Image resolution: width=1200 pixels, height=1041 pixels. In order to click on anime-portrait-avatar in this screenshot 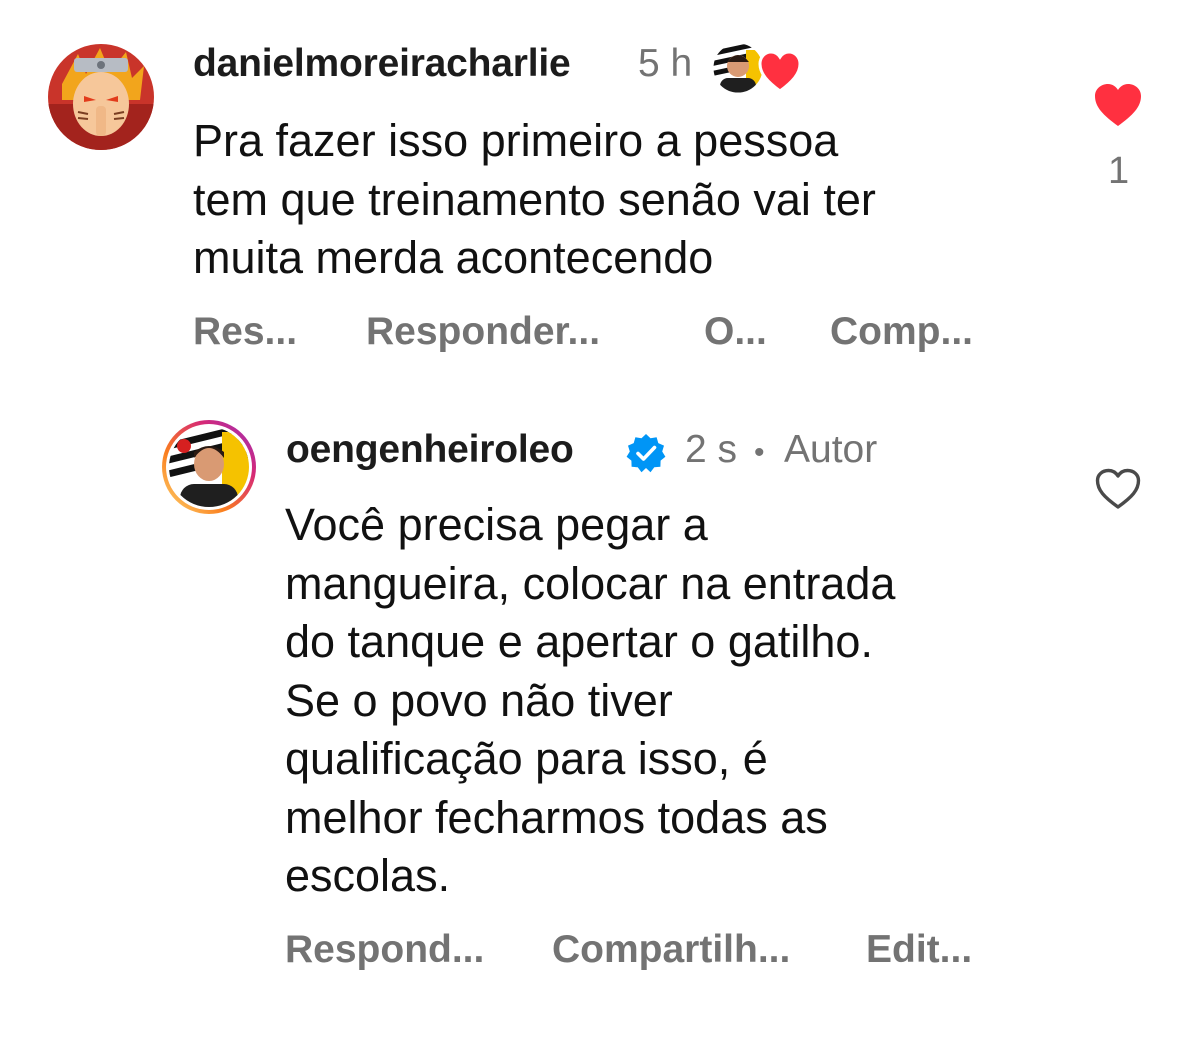, I will do `click(101, 97)`.